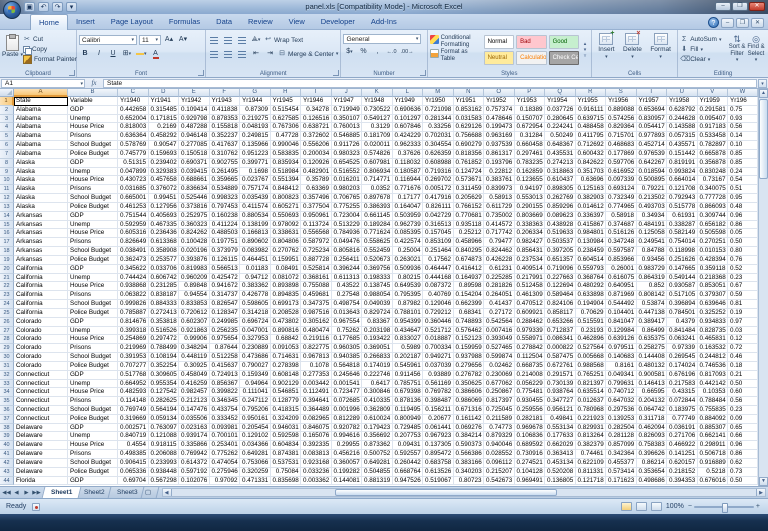  Describe the element at coordinates (682, 454) in the screenshot. I see `cell-U41: 0.141251` at that location.